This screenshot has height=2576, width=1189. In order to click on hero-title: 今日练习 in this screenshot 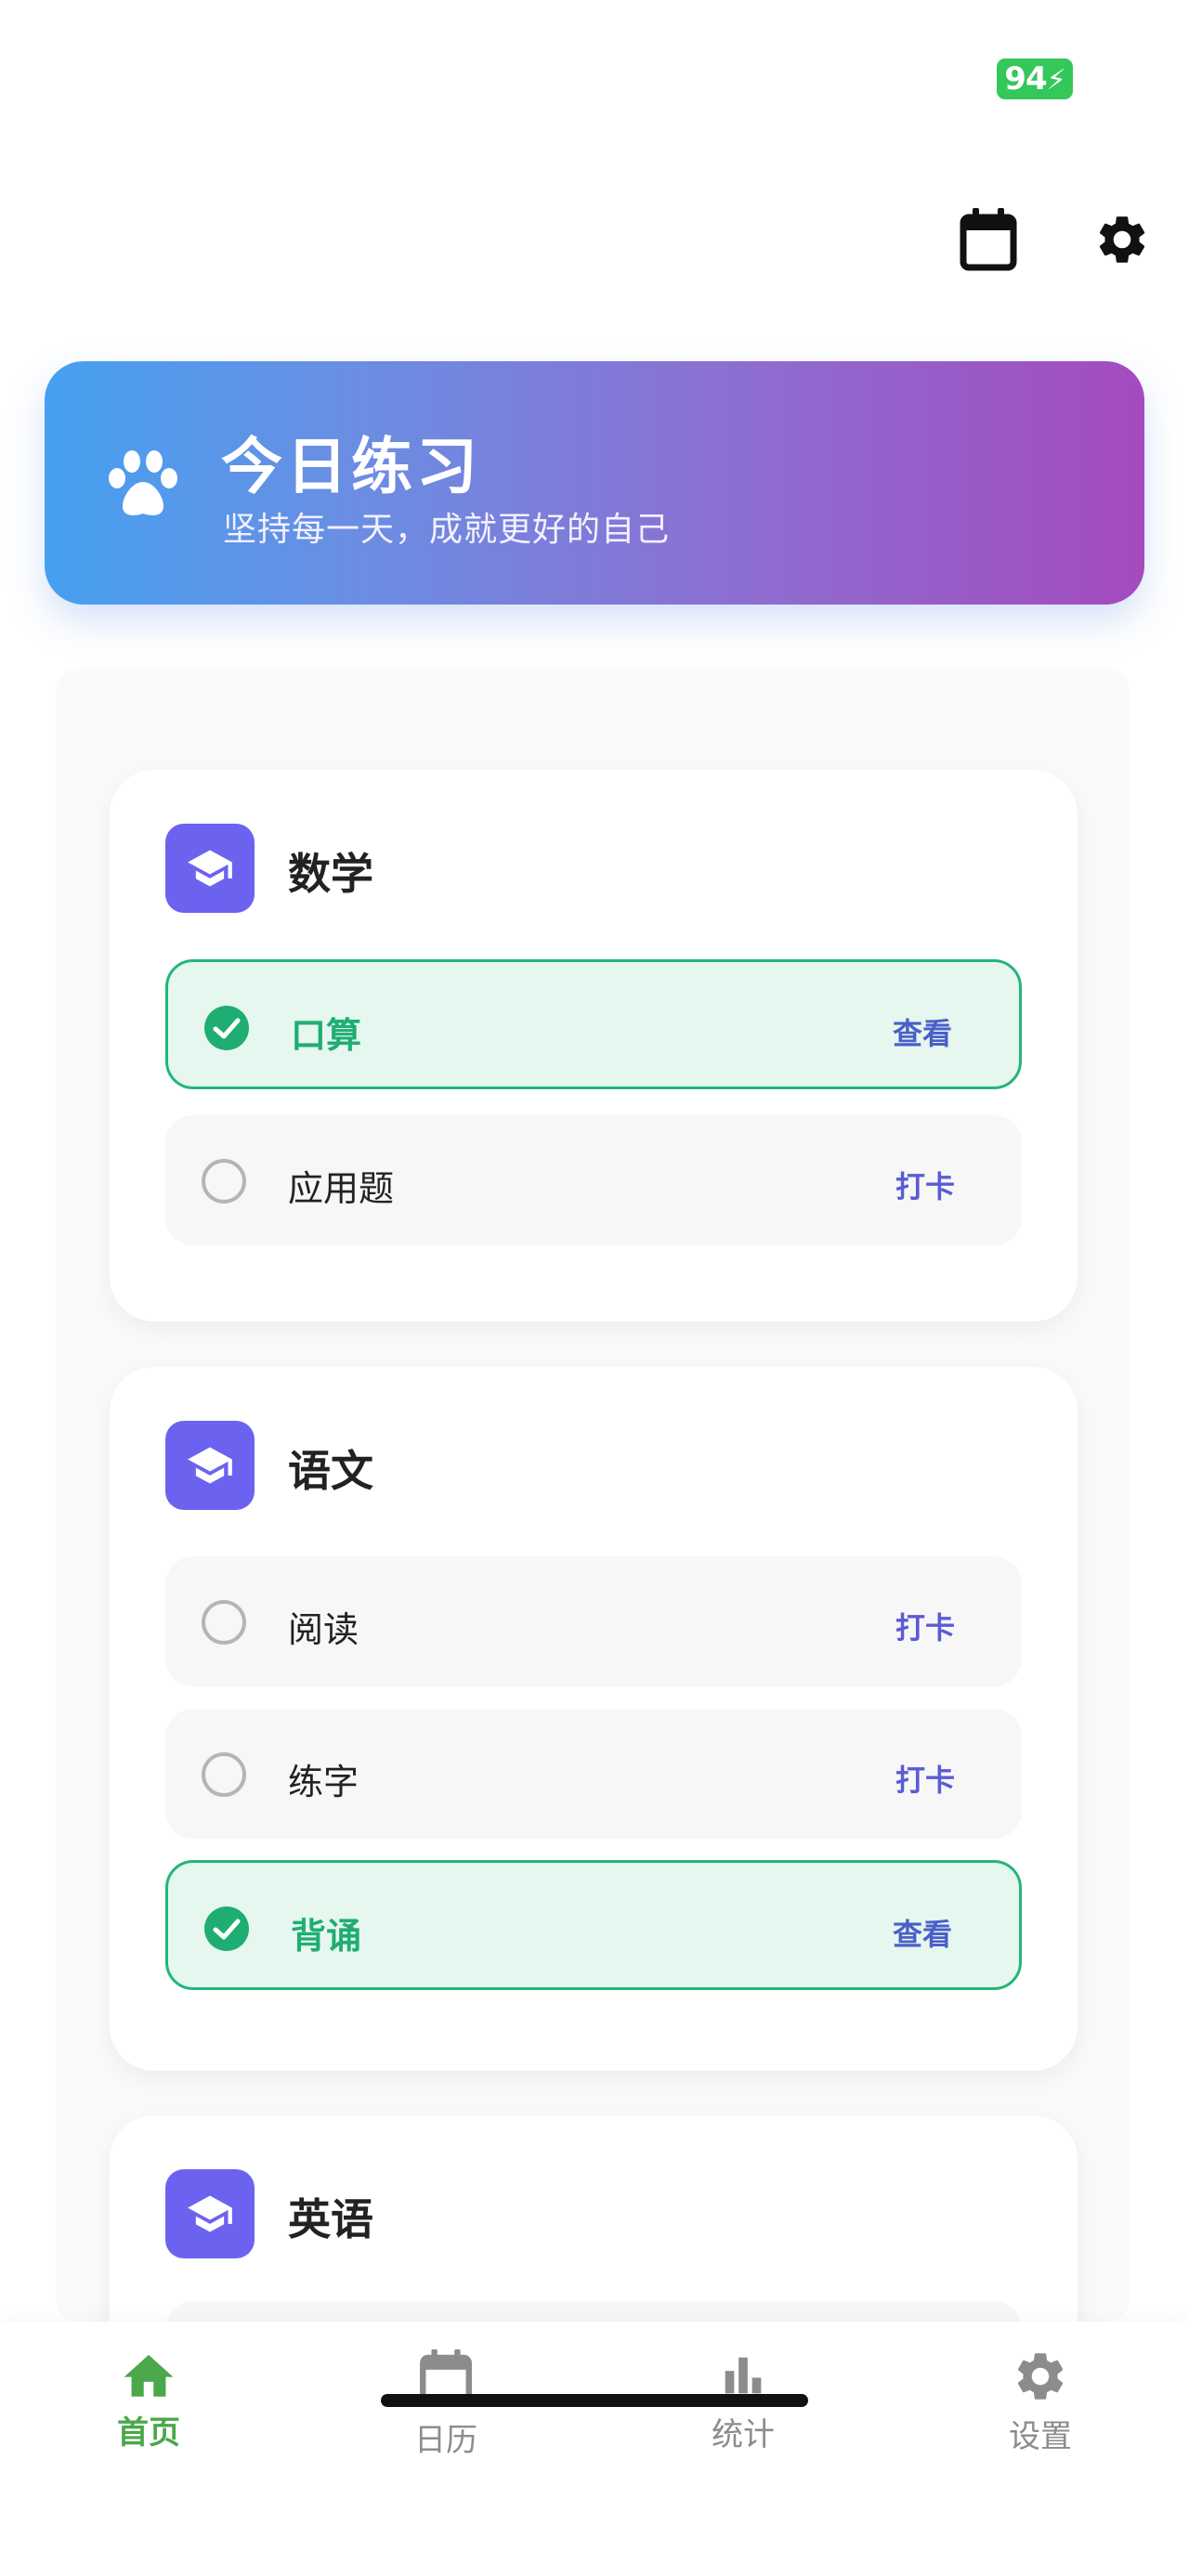, I will do `click(351, 466)`.